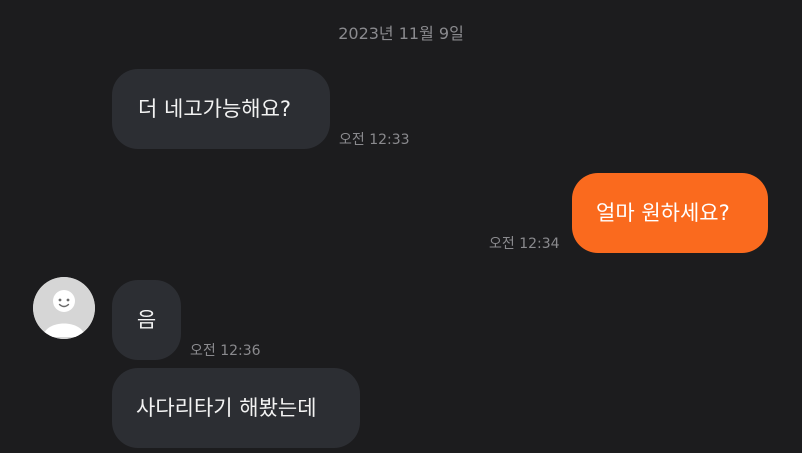 The width and height of the screenshot is (802, 453). I want to click on message-text: 음, so click(146, 319).